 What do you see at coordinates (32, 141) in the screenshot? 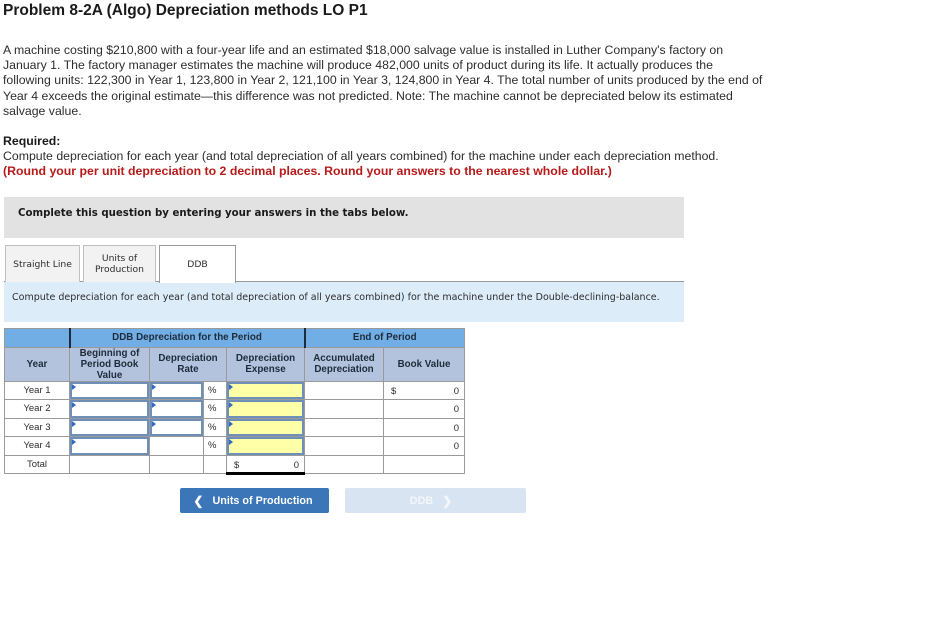
I see `required-label: Required:` at bounding box center [32, 141].